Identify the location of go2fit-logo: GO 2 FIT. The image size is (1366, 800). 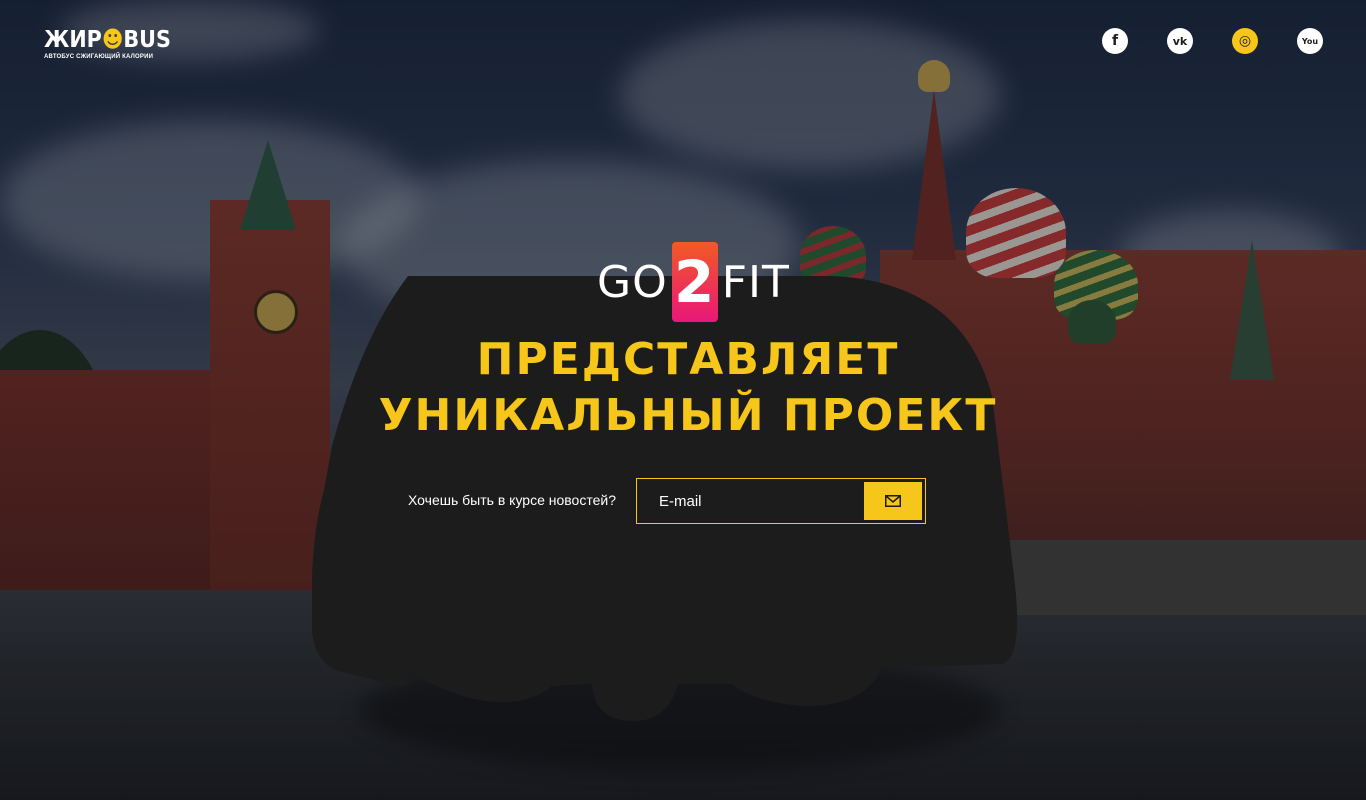
(693, 282).